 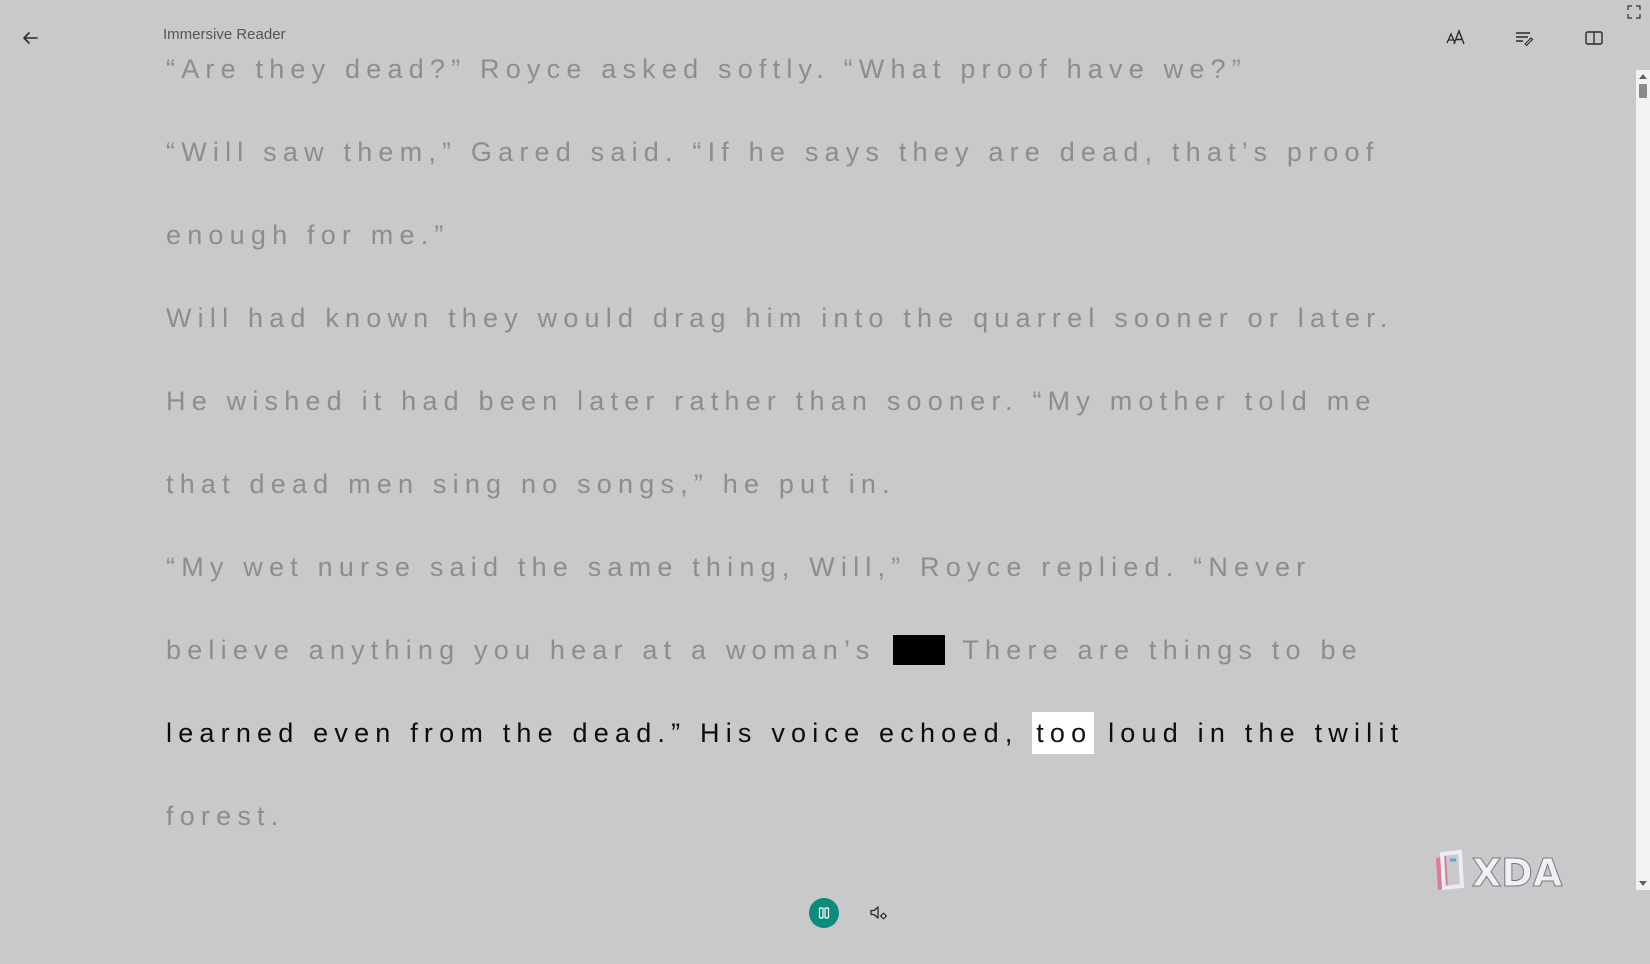 I want to click on grammar-options-button, so click(x=1524, y=38).